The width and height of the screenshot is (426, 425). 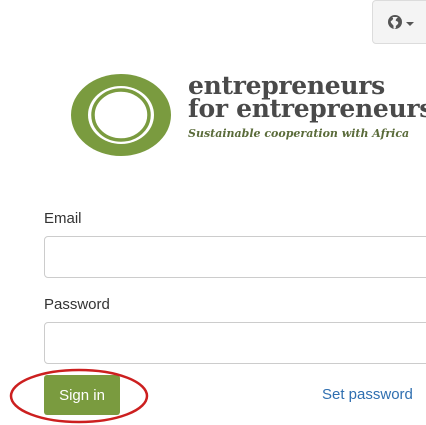 What do you see at coordinates (82, 395) in the screenshot?
I see `sign-in-button: Sign in` at bounding box center [82, 395].